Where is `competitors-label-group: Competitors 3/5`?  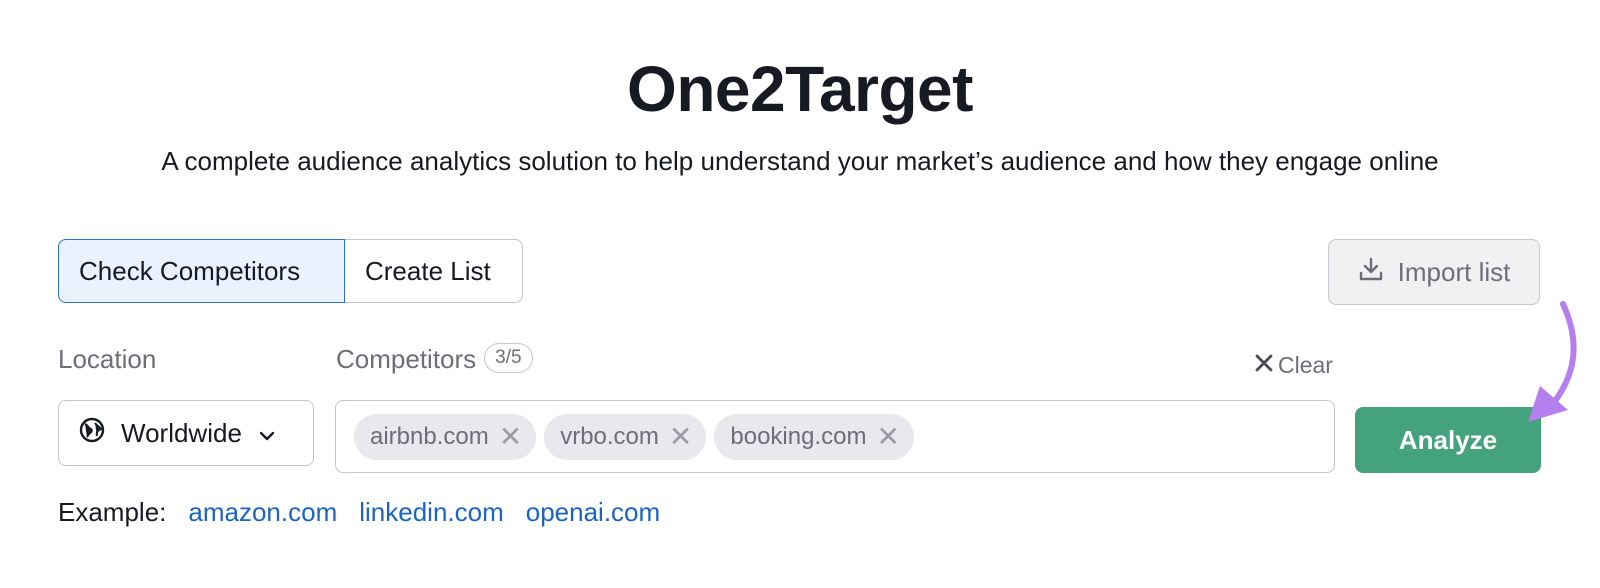 competitors-label-group: Competitors 3/5 is located at coordinates (434, 359).